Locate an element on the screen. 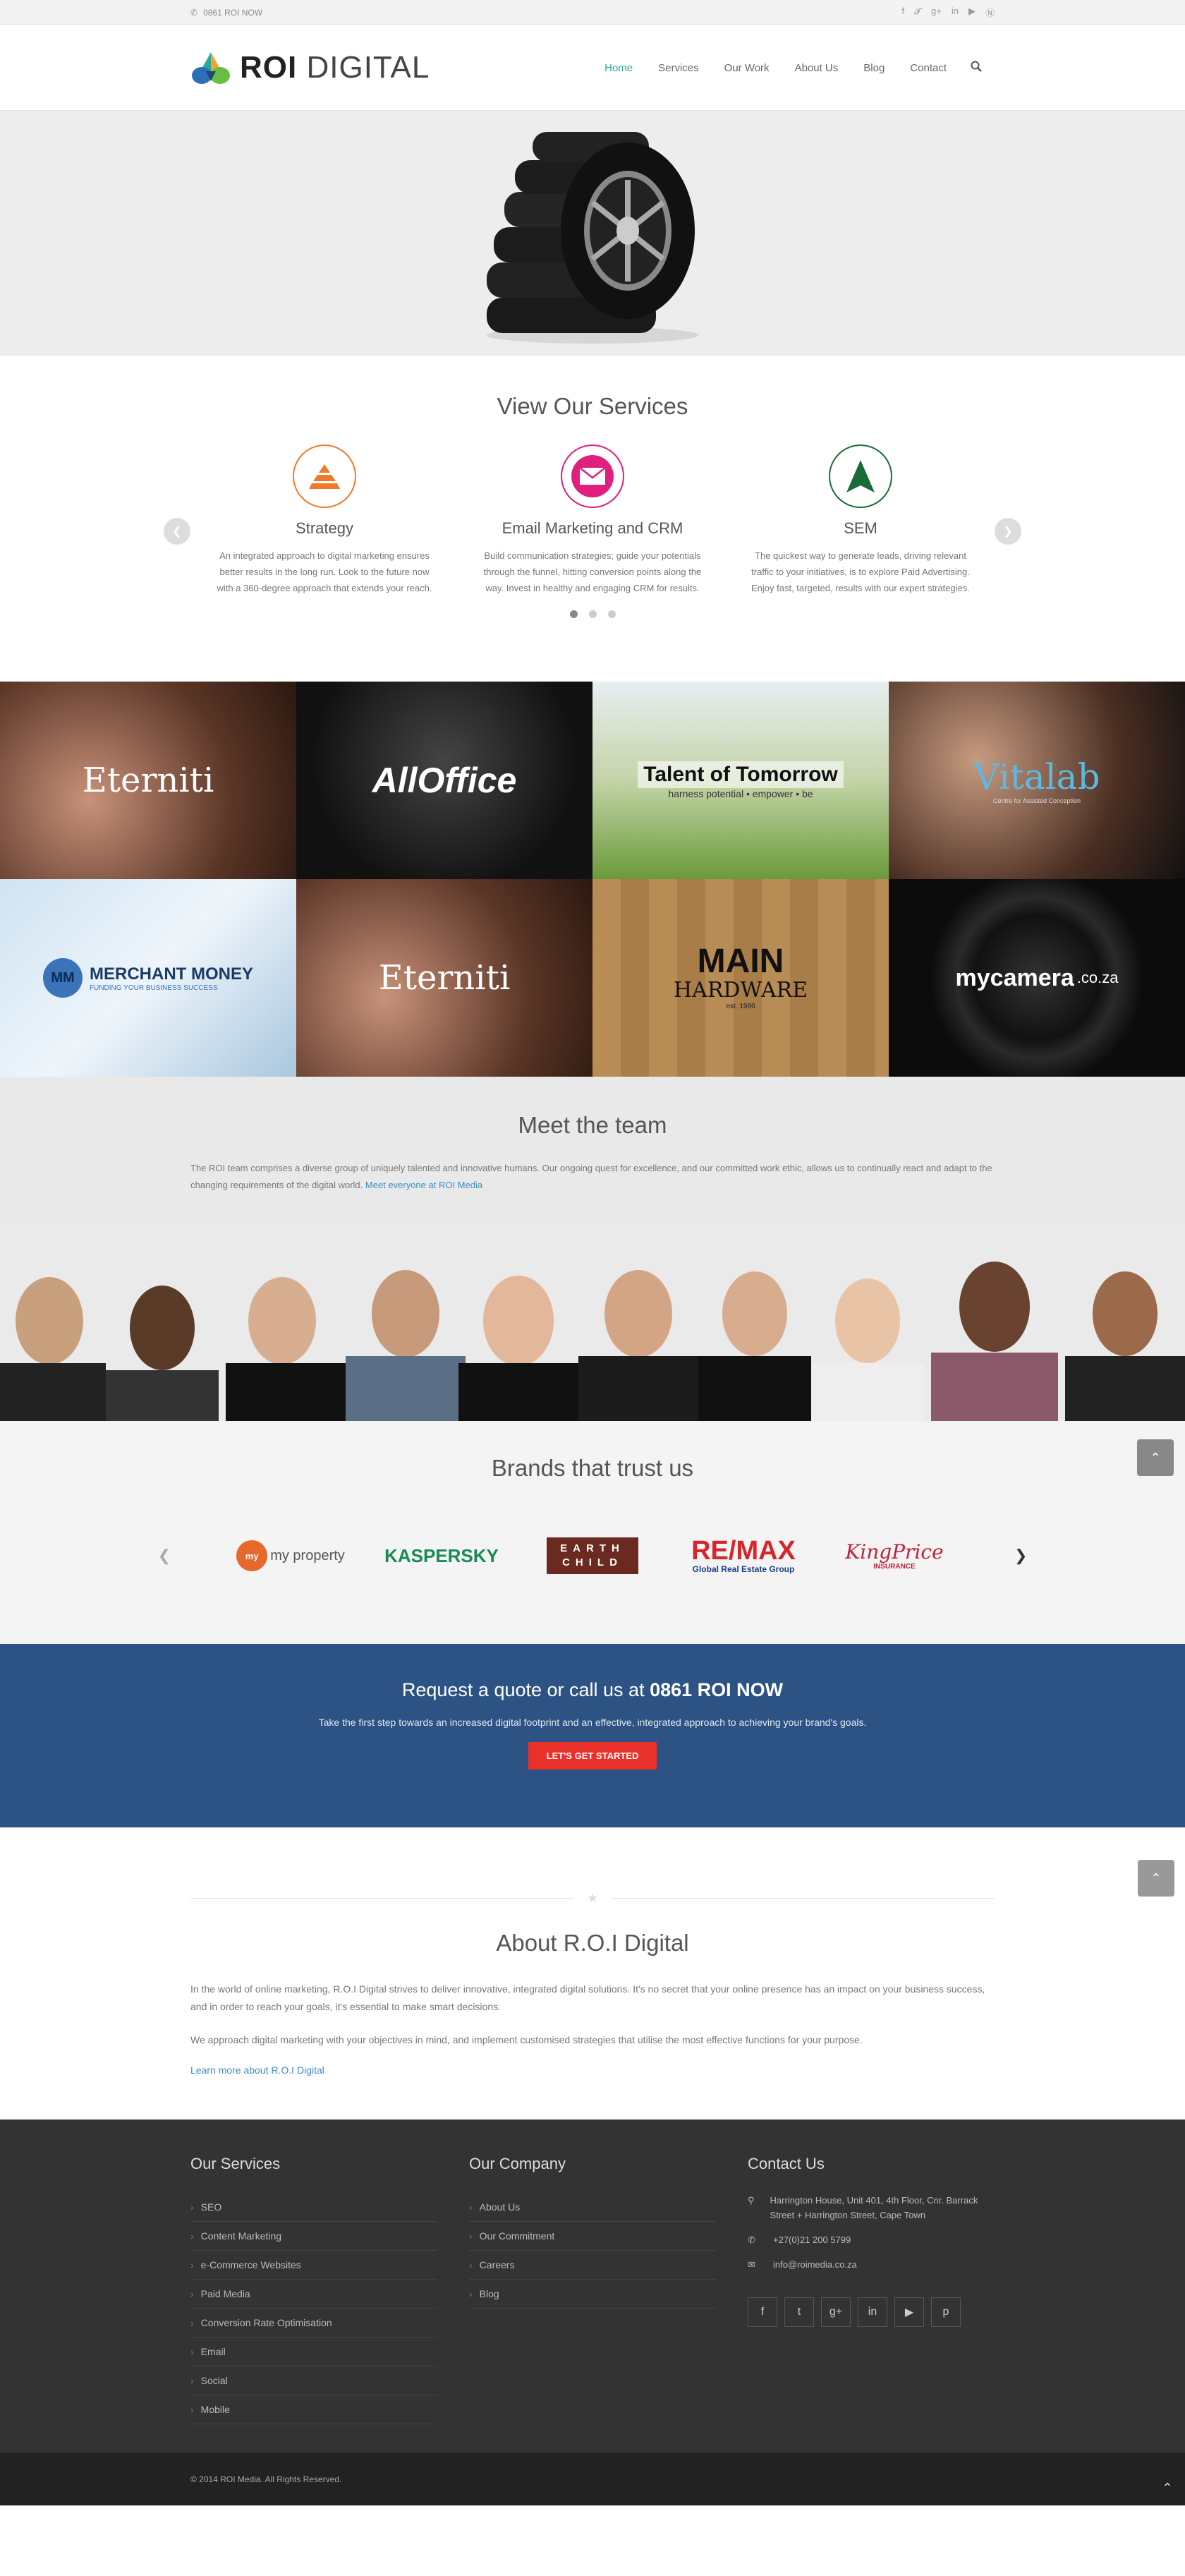 This screenshot has height=2576, width=1185. twitter-icon: 𝓣 is located at coordinates (917, 13).